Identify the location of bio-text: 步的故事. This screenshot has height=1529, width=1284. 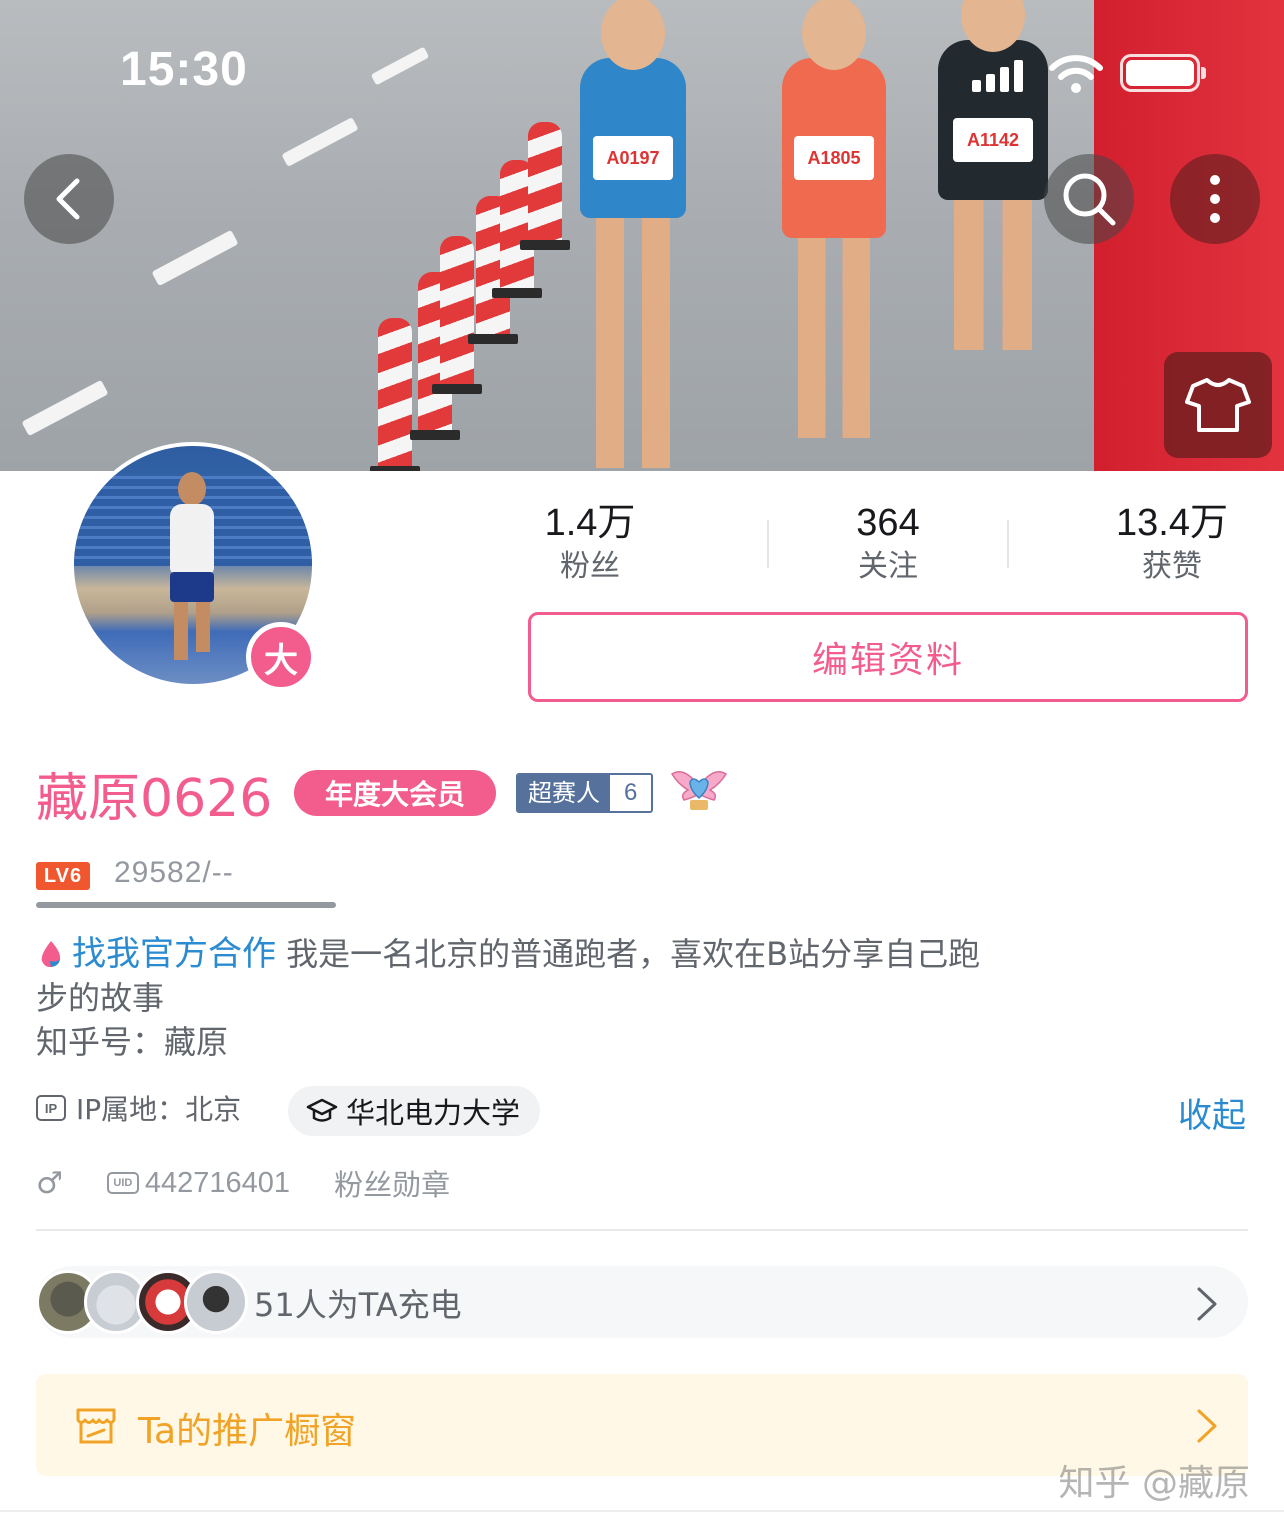
(100, 998).